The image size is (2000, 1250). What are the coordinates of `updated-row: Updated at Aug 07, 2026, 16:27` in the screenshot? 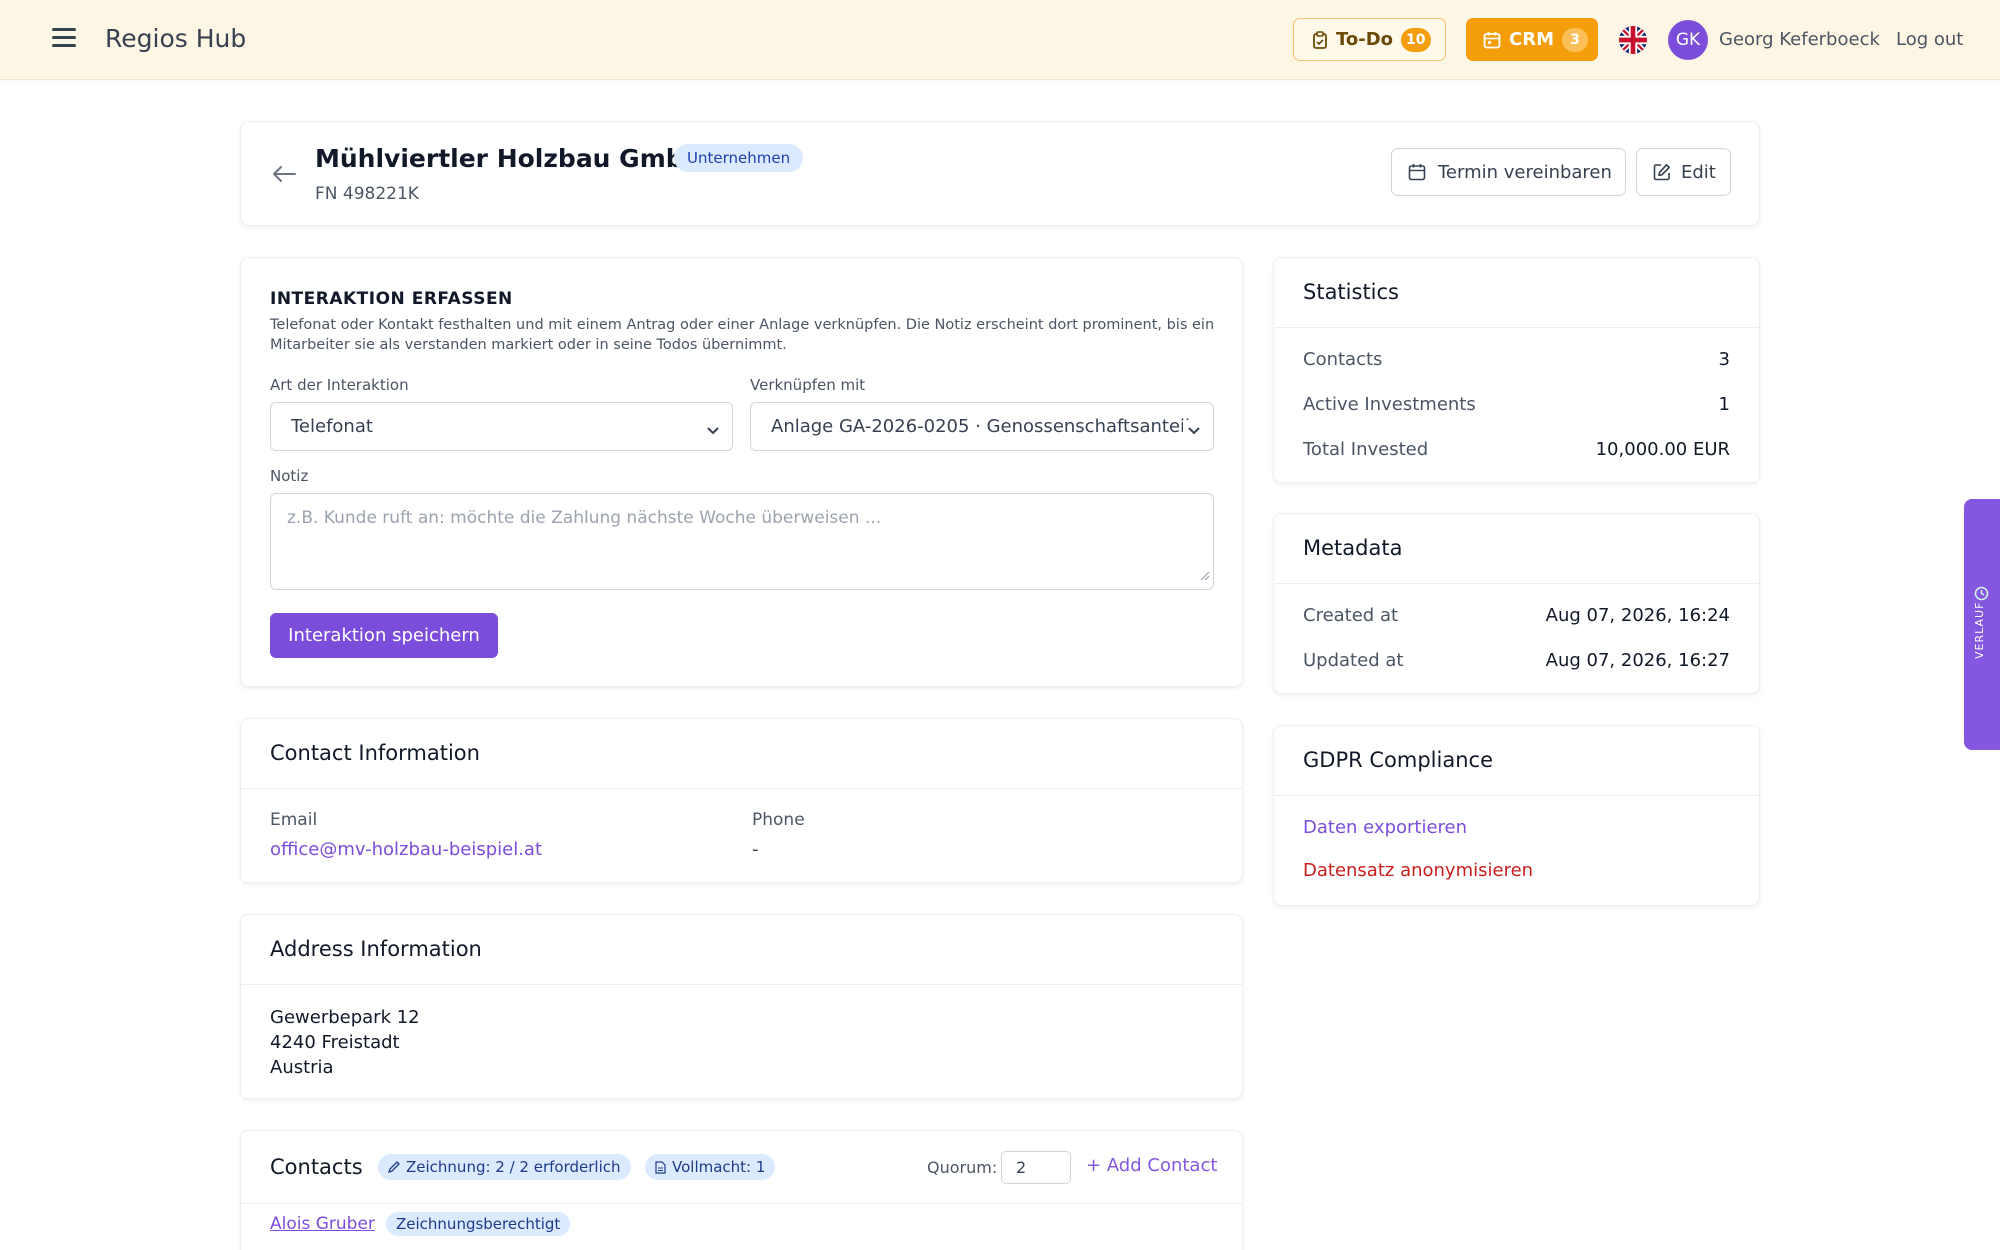 It's located at (1516, 665).